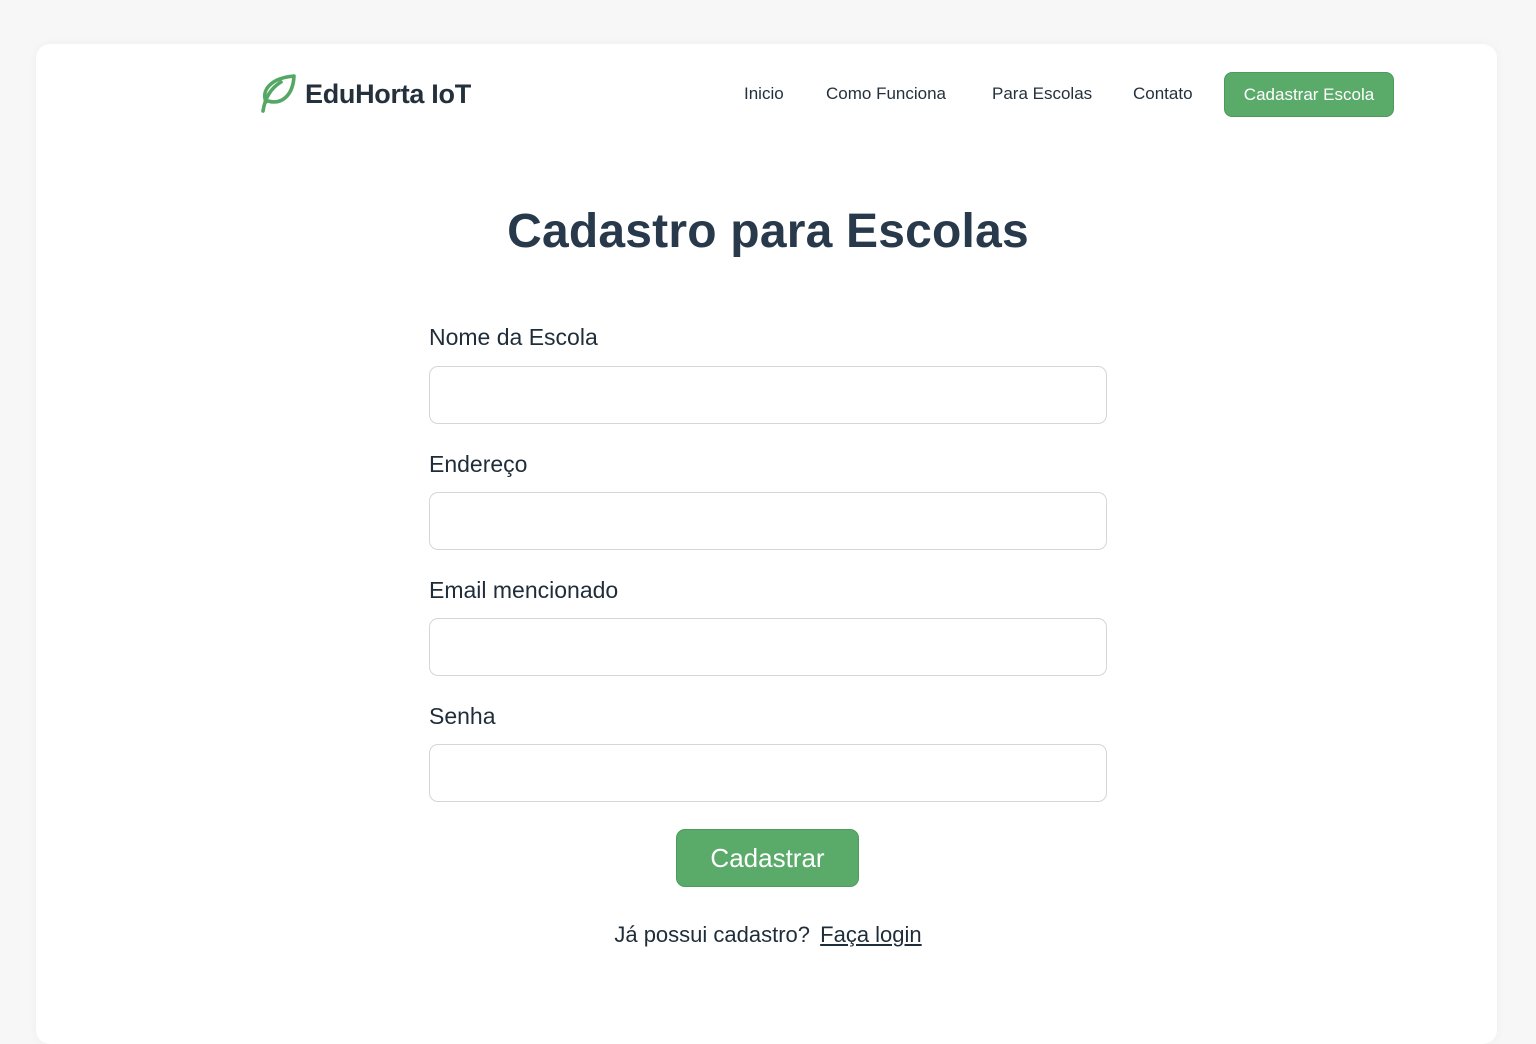  Describe the element at coordinates (768, 395) in the screenshot. I see `school-name-input` at that location.